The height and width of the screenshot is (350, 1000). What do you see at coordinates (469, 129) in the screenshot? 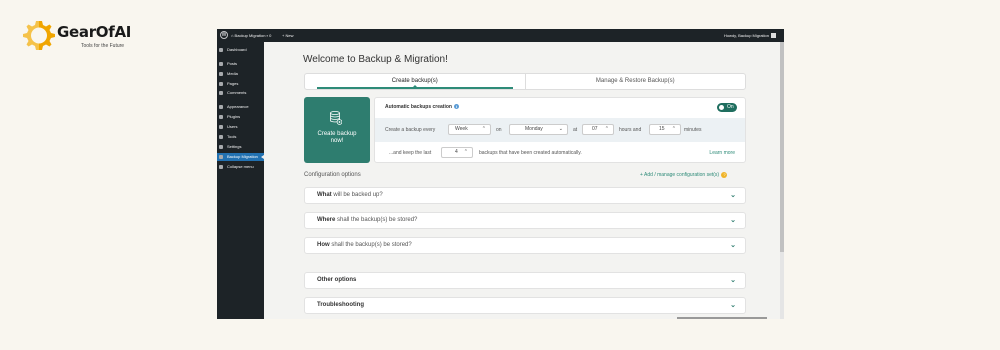
I see `frequency-select: Week ⌃` at bounding box center [469, 129].